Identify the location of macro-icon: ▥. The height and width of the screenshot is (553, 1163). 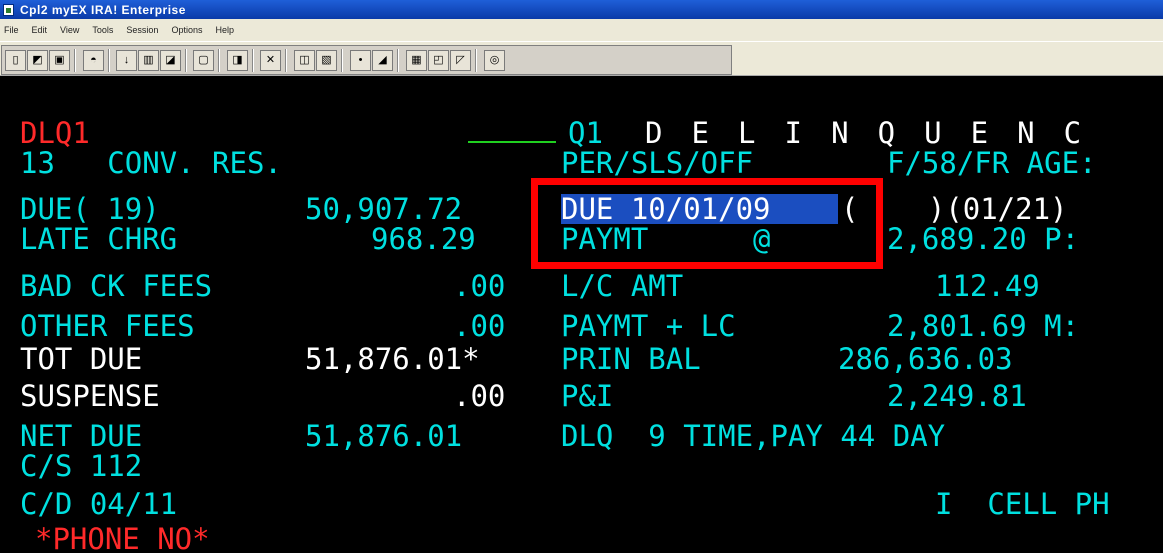
(148, 60).